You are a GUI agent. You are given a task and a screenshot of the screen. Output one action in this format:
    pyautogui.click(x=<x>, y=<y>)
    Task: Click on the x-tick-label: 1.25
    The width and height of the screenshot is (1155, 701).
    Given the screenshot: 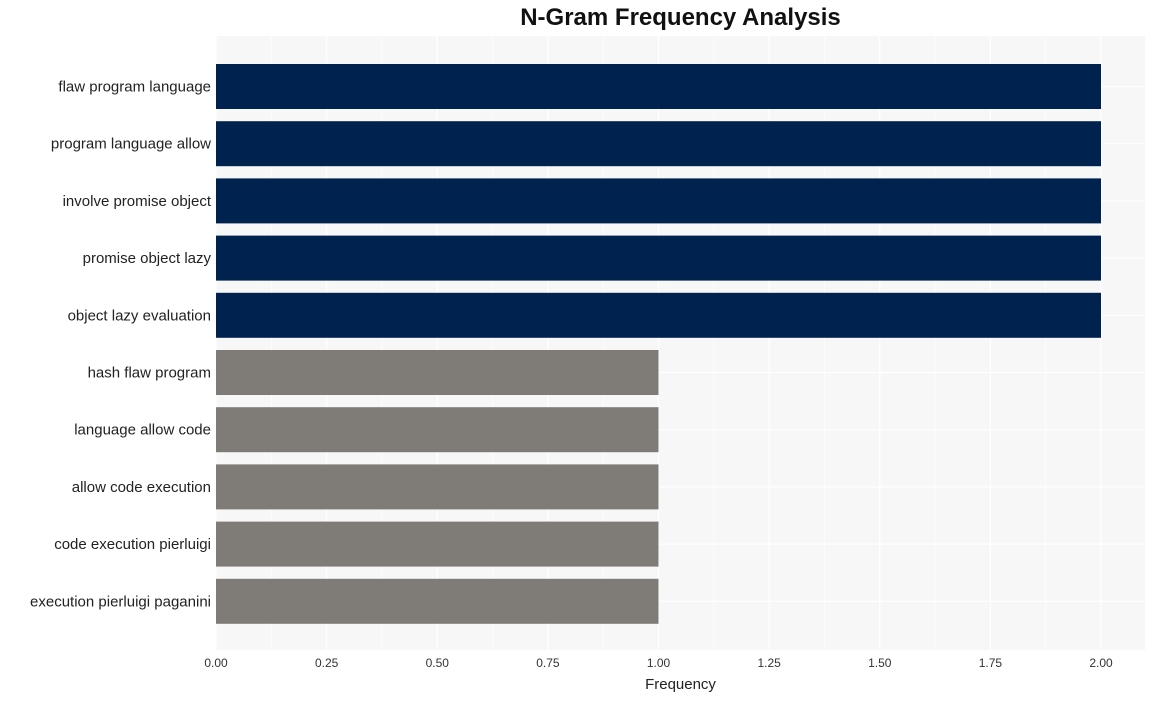 What is the action you would take?
    pyautogui.click(x=769, y=663)
    